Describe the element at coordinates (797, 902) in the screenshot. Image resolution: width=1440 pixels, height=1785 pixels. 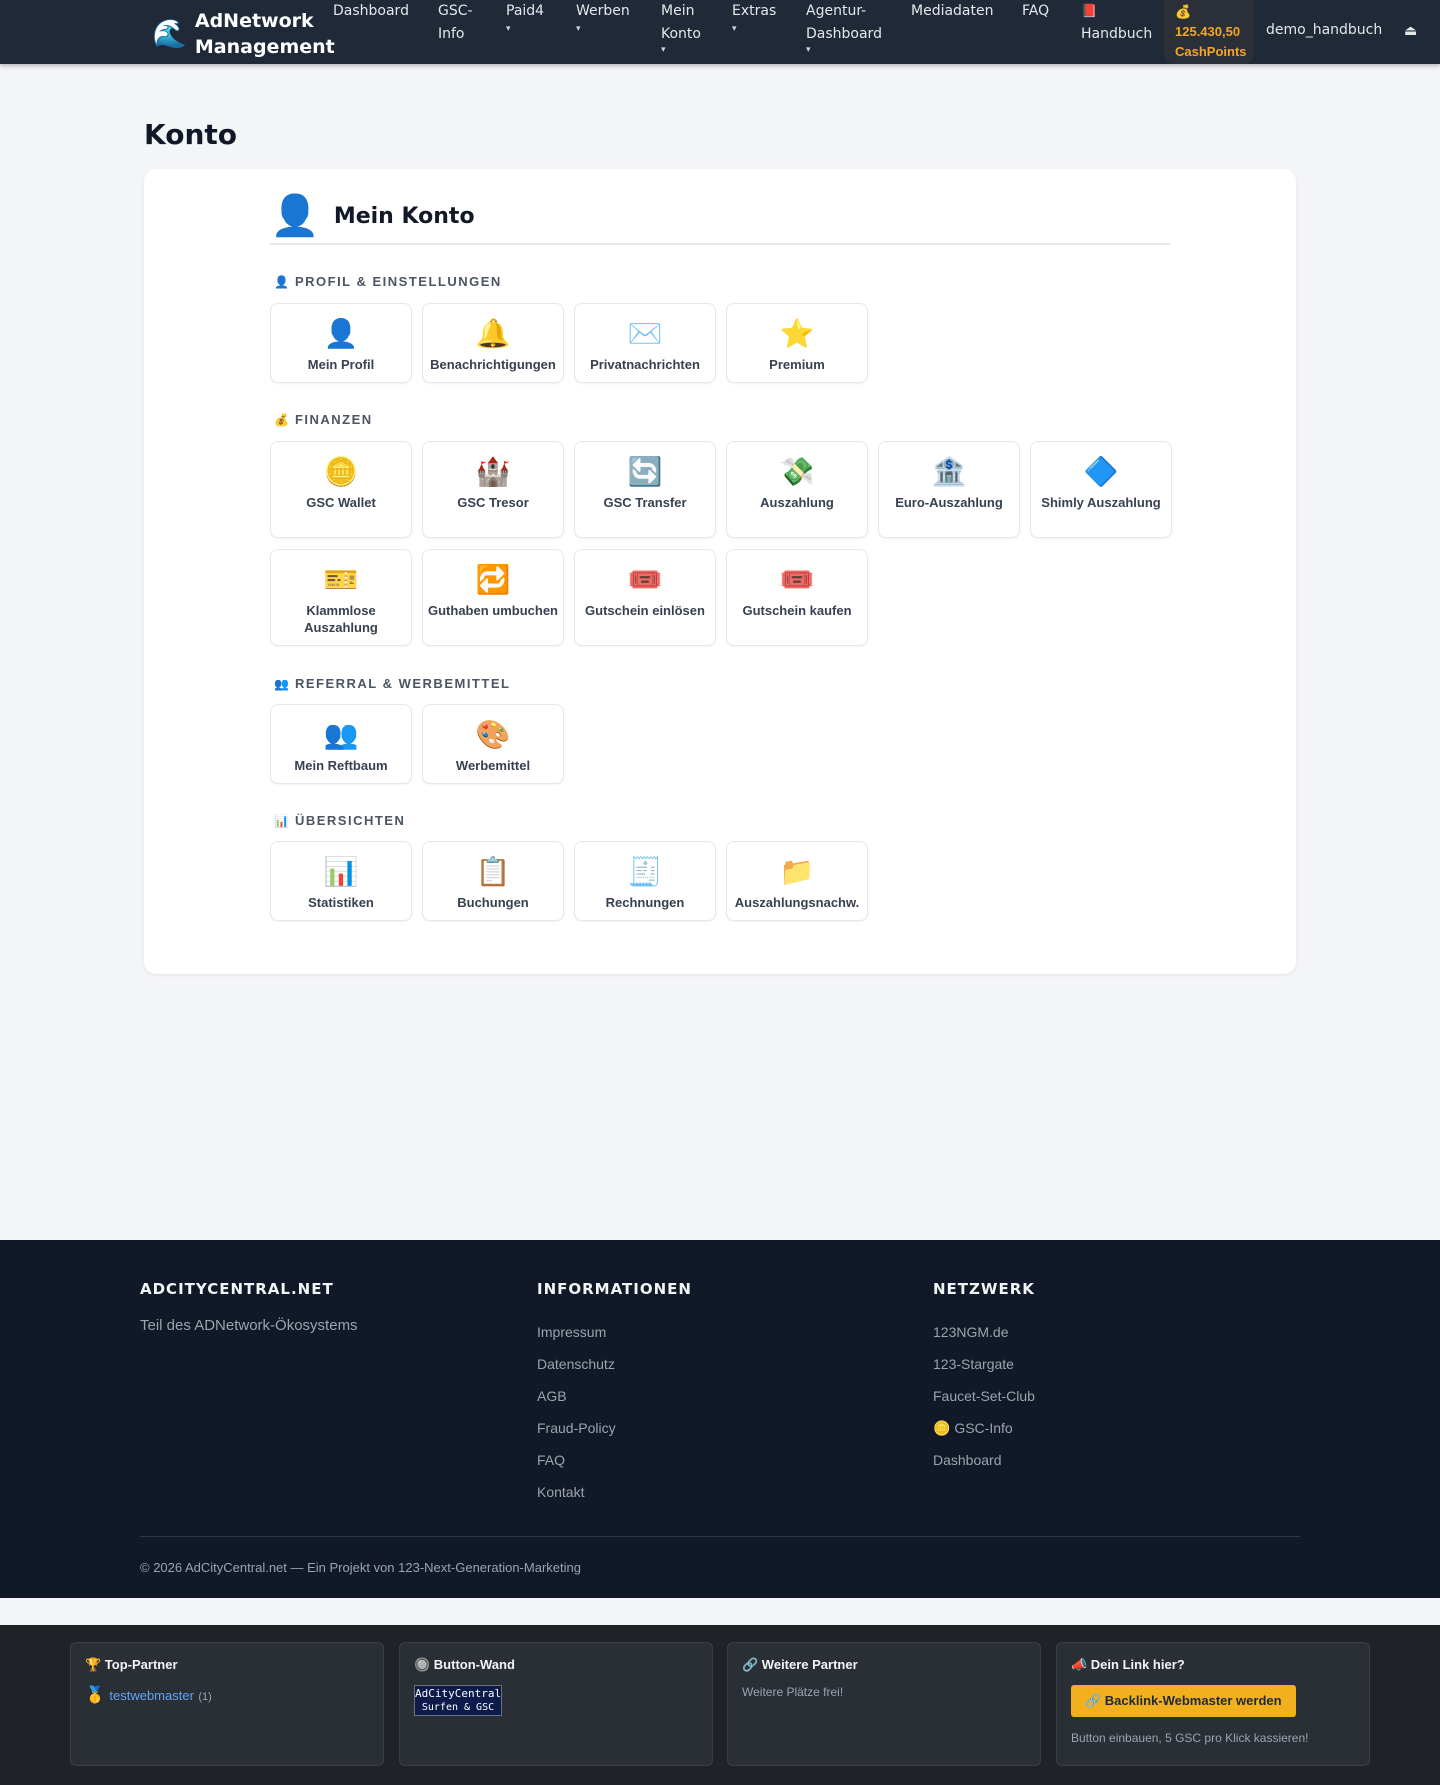
I see `tile-label: Auszahlungsnachw.` at that location.